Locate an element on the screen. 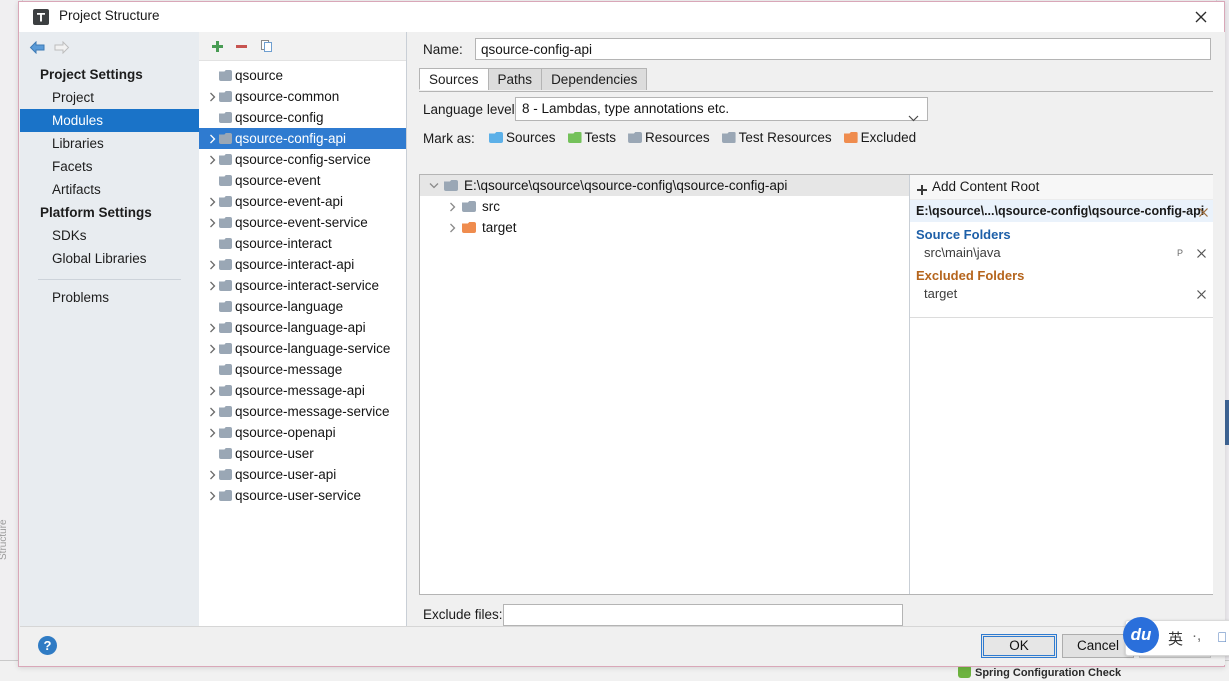 The height and width of the screenshot is (681, 1229). tab-paths: Paths is located at coordinates (515, 79).